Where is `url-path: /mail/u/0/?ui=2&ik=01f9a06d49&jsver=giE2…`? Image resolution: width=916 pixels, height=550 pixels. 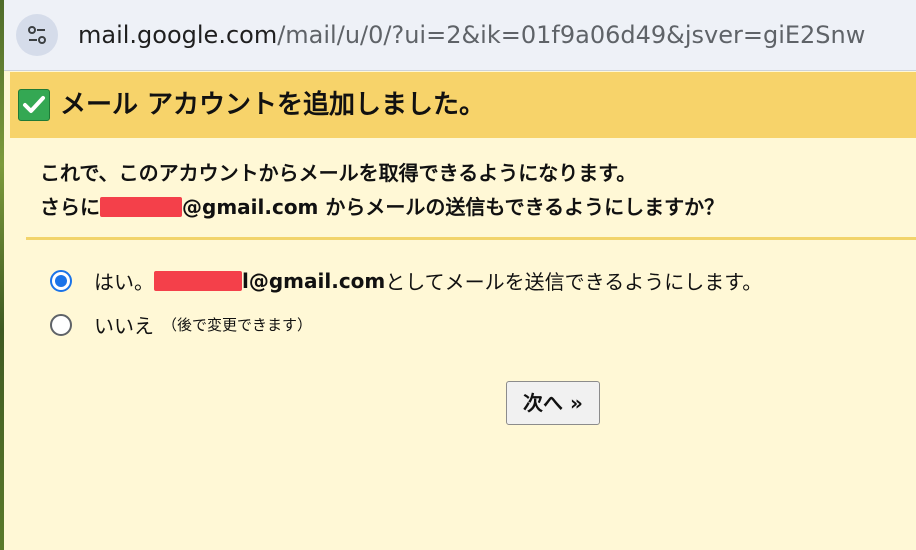
url-path: /mail/u/0/?ui=2&ik=01f9a06d49&jsver=giE2… is located at coordinates (571, 35).